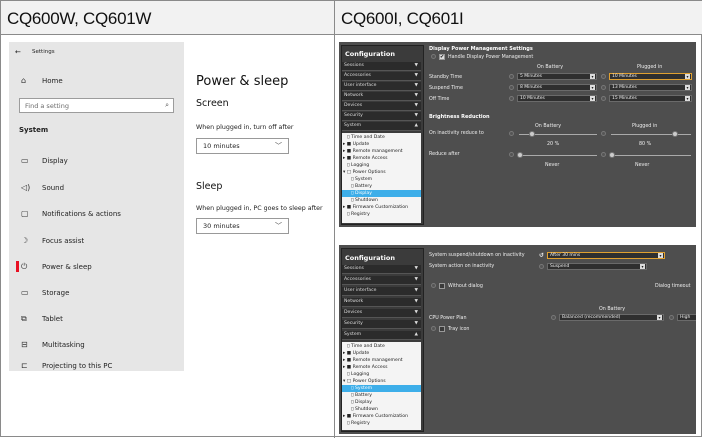  What do you see at coordinates (364, 179) in the screenshot?
I see `tree-label: System` at bounding box center [364, 179].